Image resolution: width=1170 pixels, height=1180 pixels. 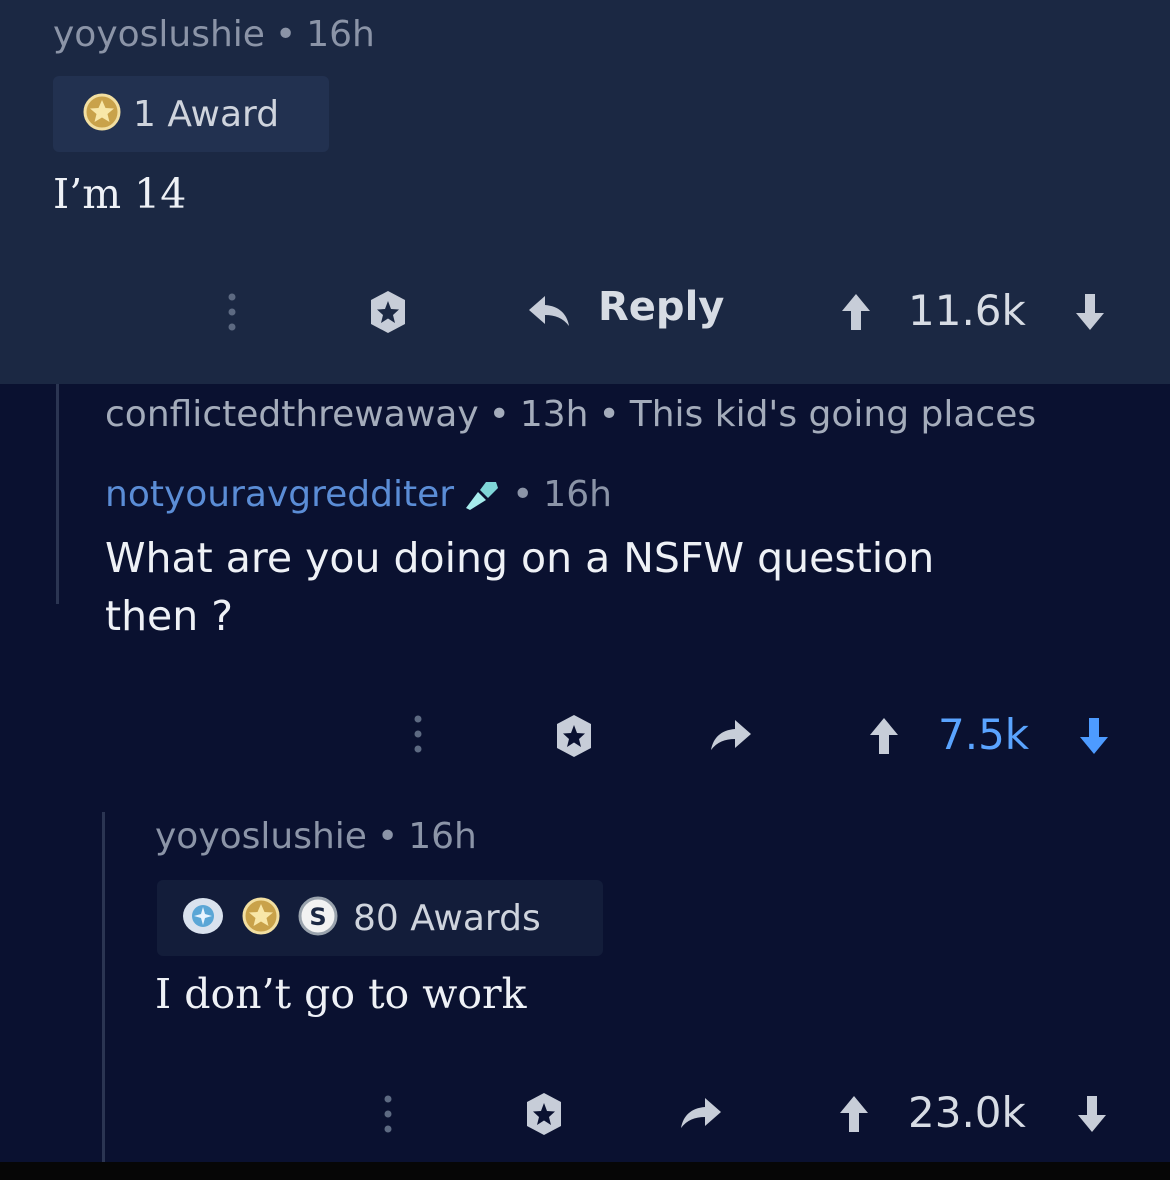 I want to click on awards-badge: S 80 Awards, so click(x=380, y=918).